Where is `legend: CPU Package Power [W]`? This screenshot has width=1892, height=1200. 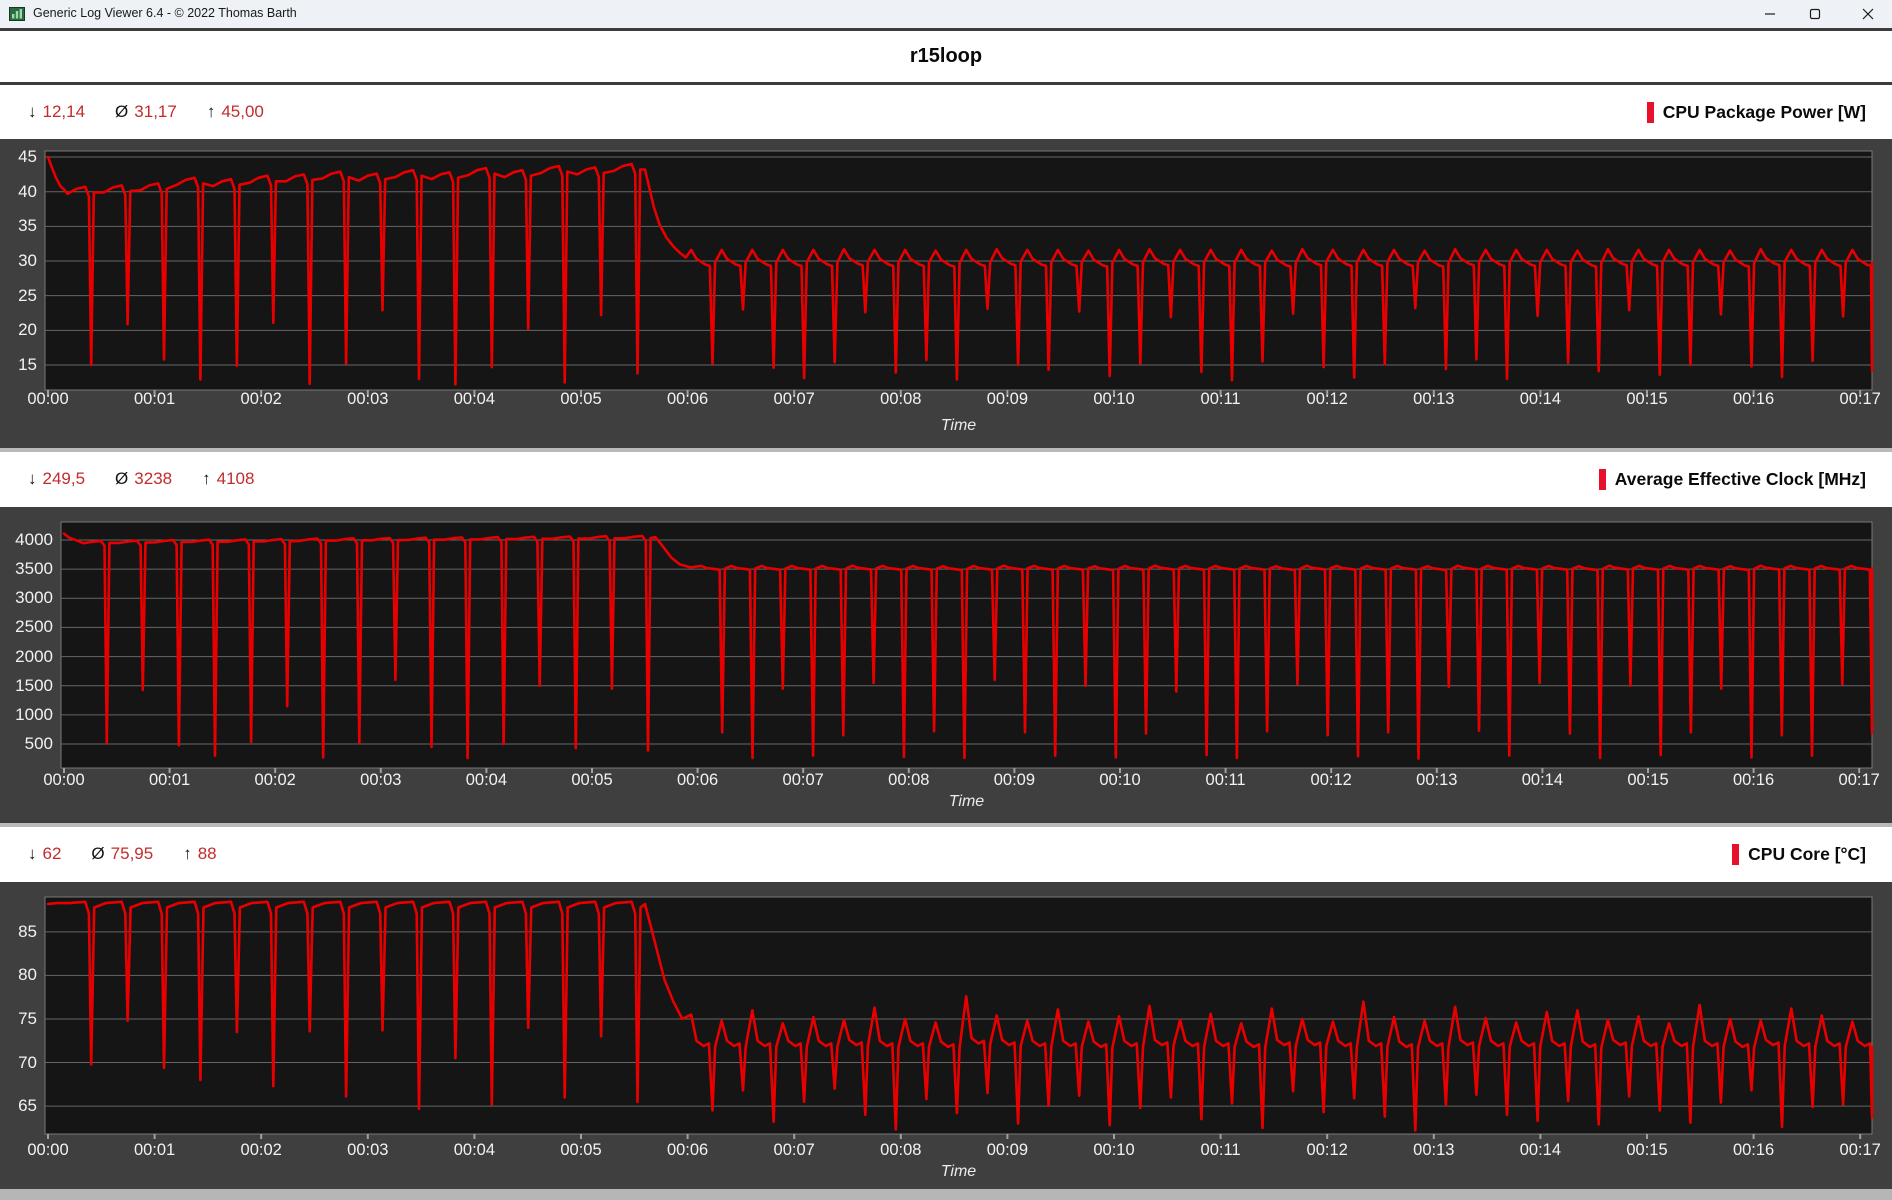
legend: CPU Package Power [W] is located at coordinates (1756, 112).